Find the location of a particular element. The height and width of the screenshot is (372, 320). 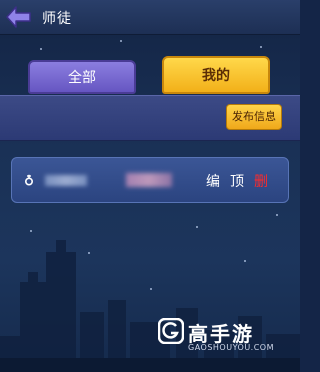

player-info-blurred is located at coordinates (149, 180).